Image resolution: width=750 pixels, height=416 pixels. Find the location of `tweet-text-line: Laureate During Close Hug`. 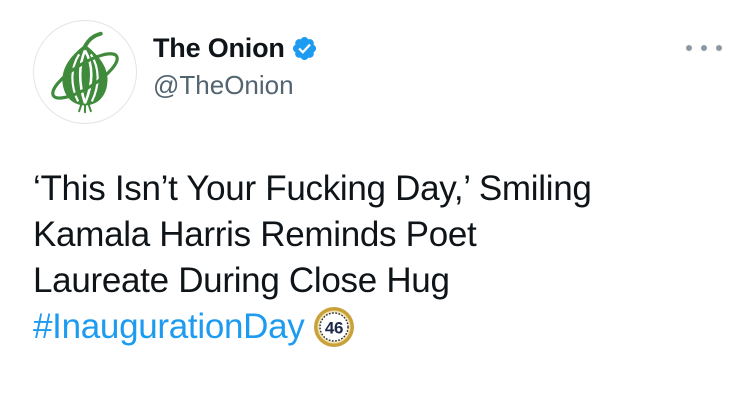

tweet-text-line: Laureate During Close Hug is located at coordinates (241, 280).